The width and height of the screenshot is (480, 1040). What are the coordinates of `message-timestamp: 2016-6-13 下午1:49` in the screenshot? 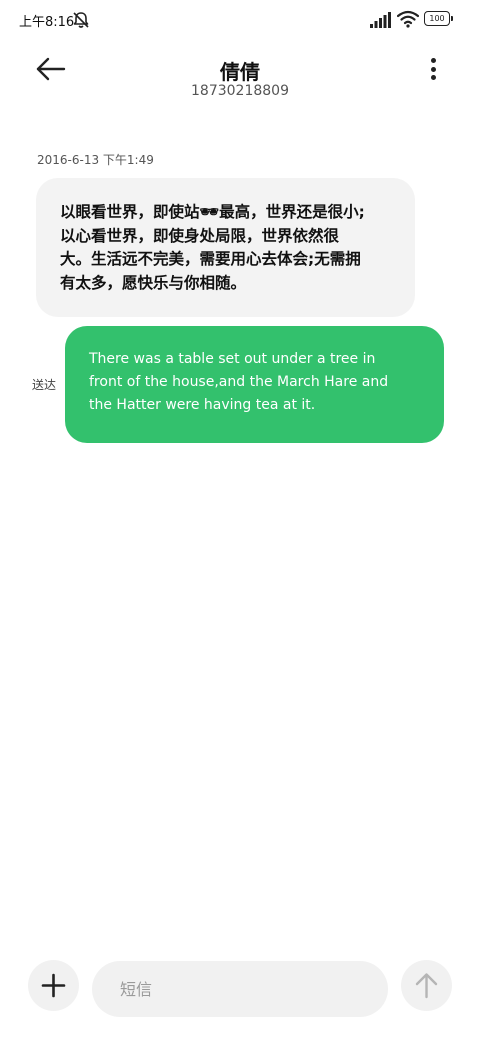 It's located at (95, 160).